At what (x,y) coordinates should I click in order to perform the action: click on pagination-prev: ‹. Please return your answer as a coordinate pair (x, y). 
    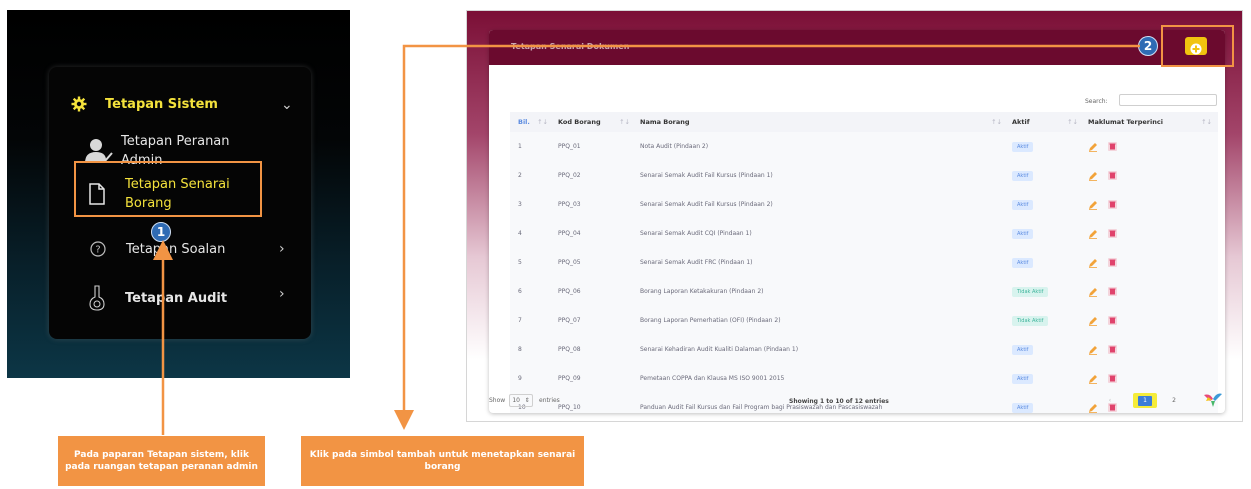
    Looking at the image, I should click on (1110, 400).